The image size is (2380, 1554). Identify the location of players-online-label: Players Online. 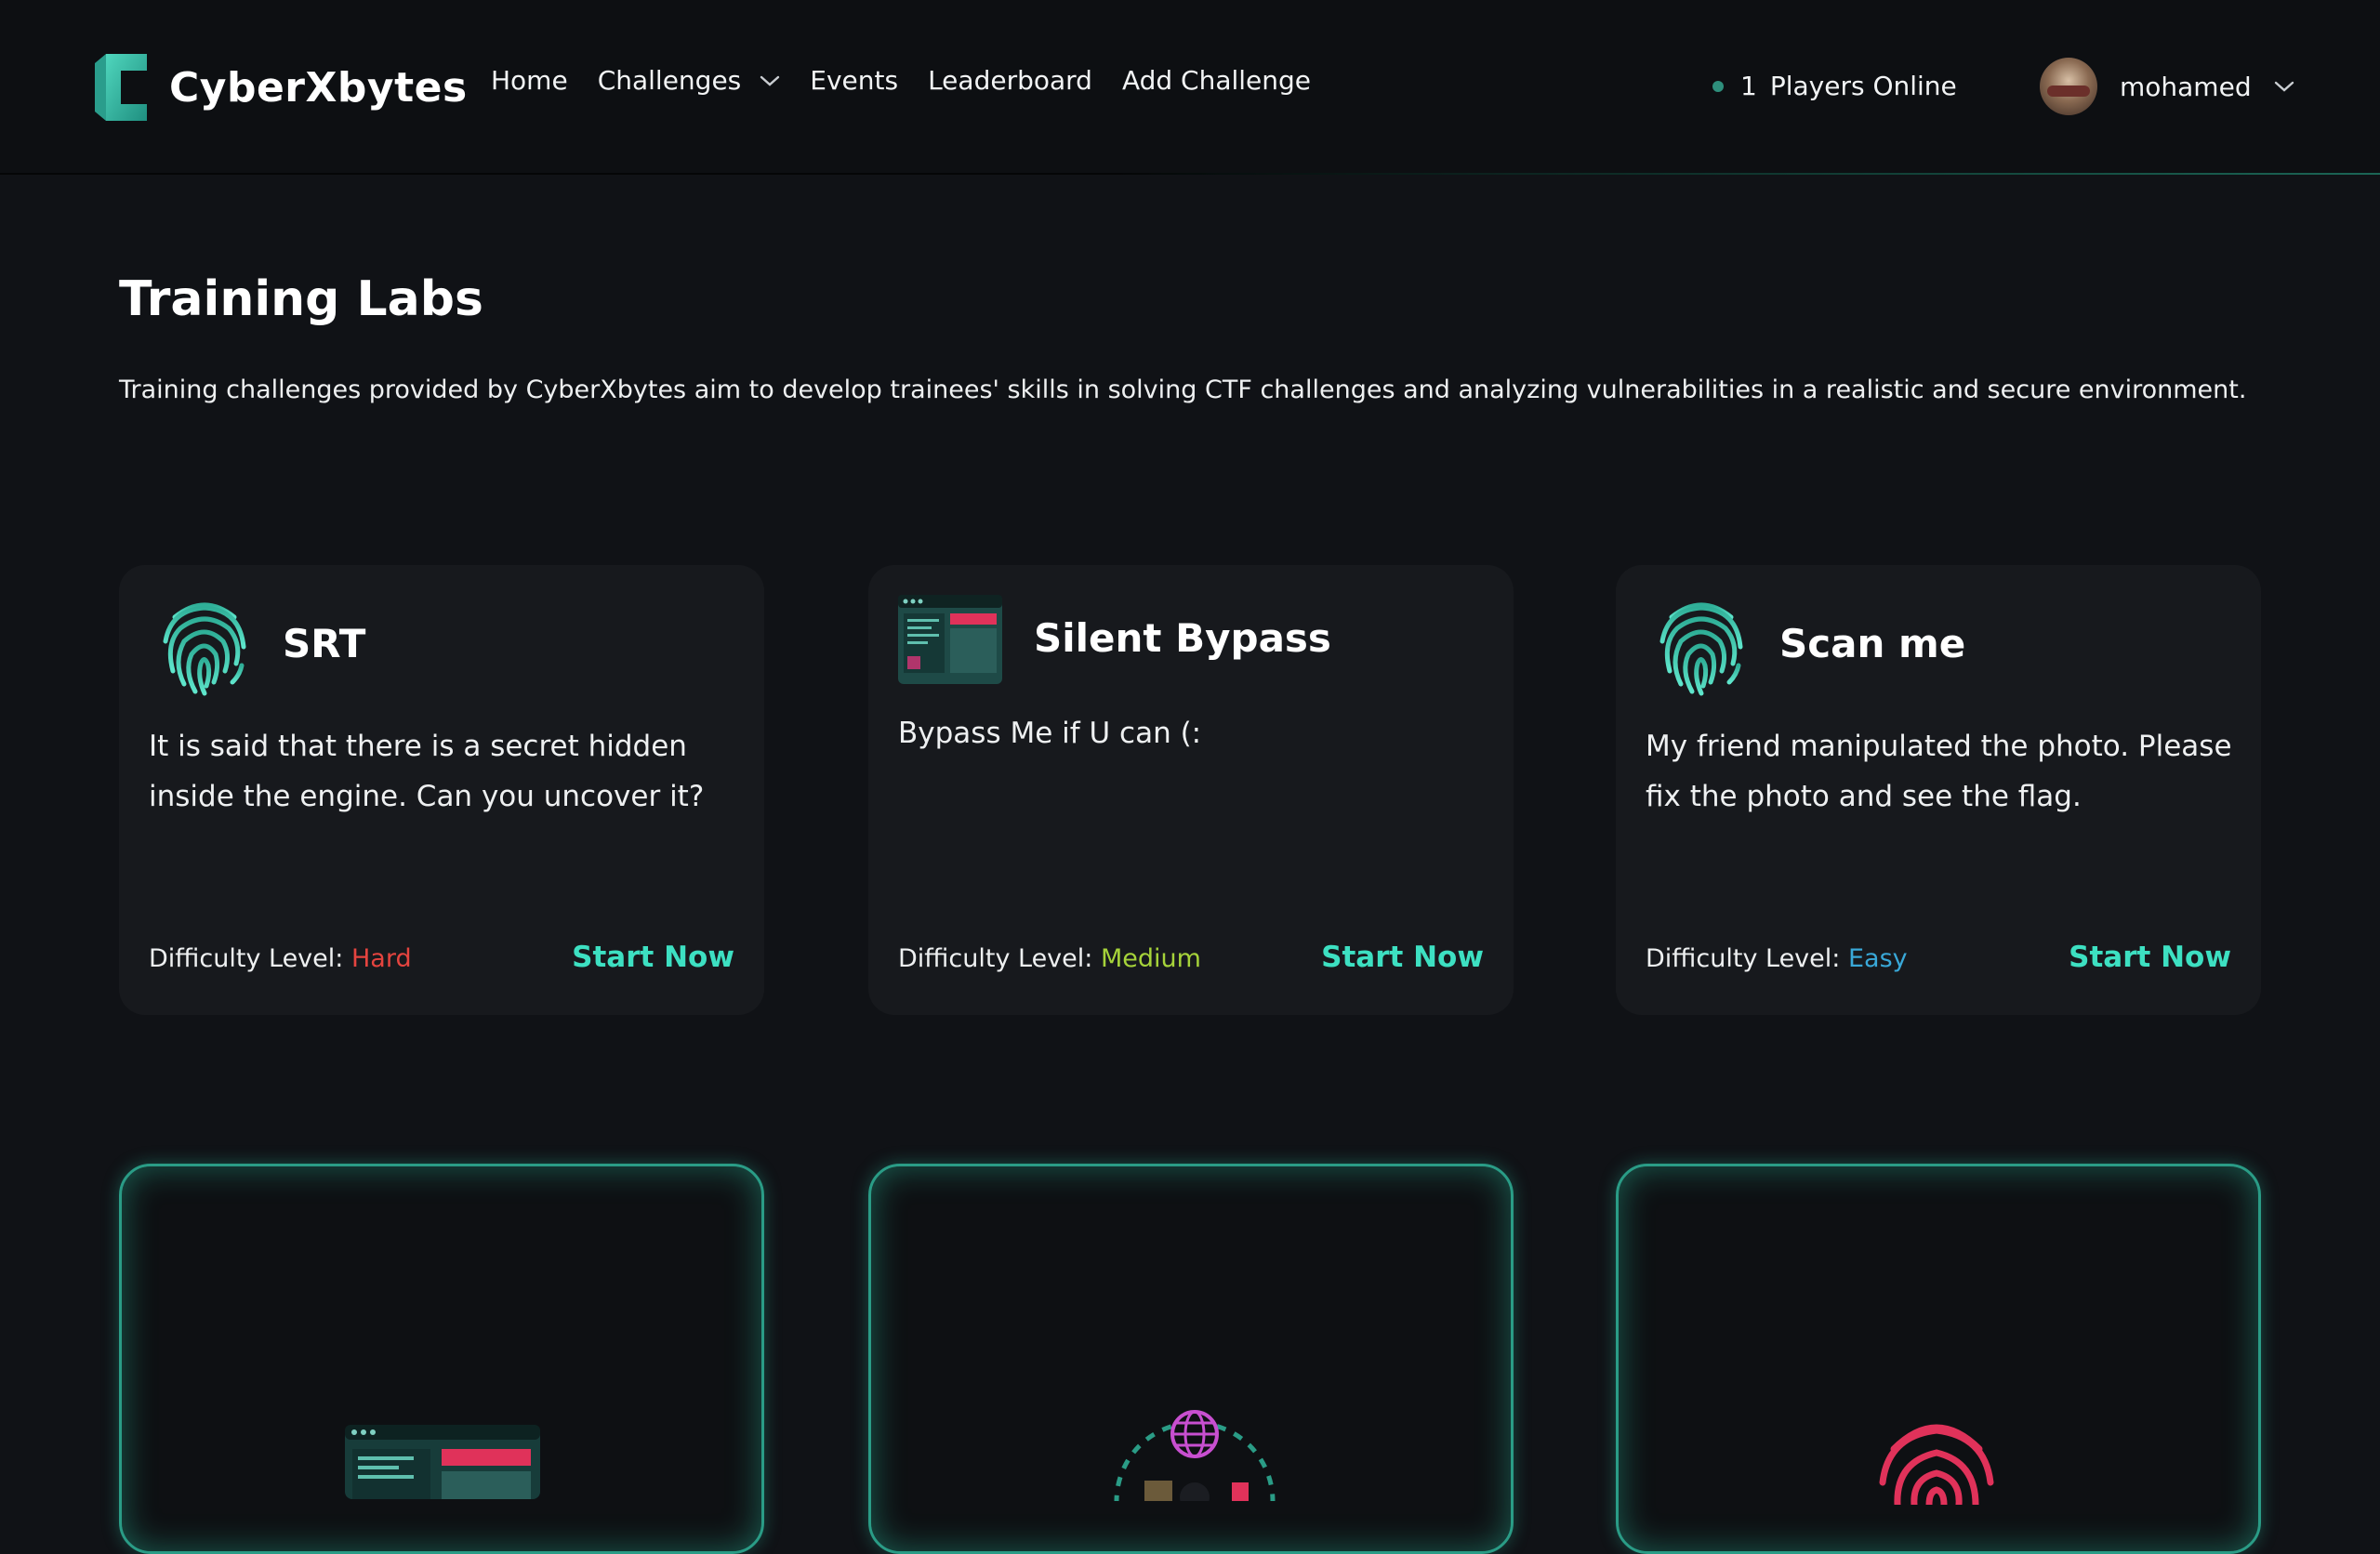
(1863, 86).